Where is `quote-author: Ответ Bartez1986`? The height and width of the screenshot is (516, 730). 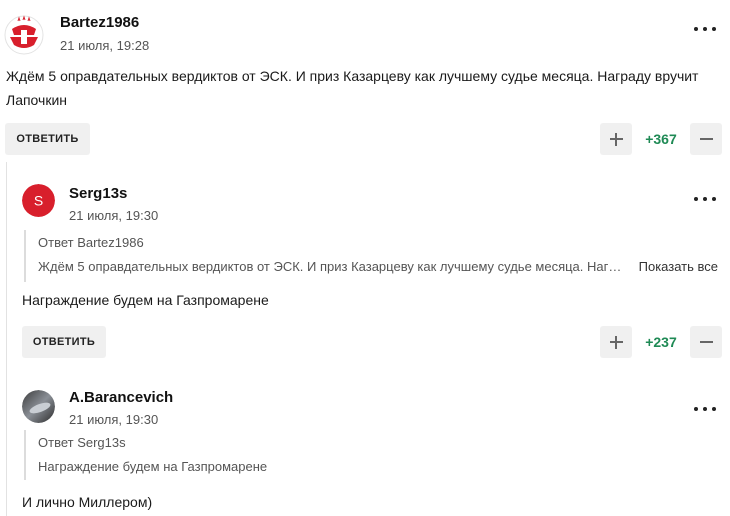
quote-author: Ответ Bartez1986 is located at coordinates (91, 242).